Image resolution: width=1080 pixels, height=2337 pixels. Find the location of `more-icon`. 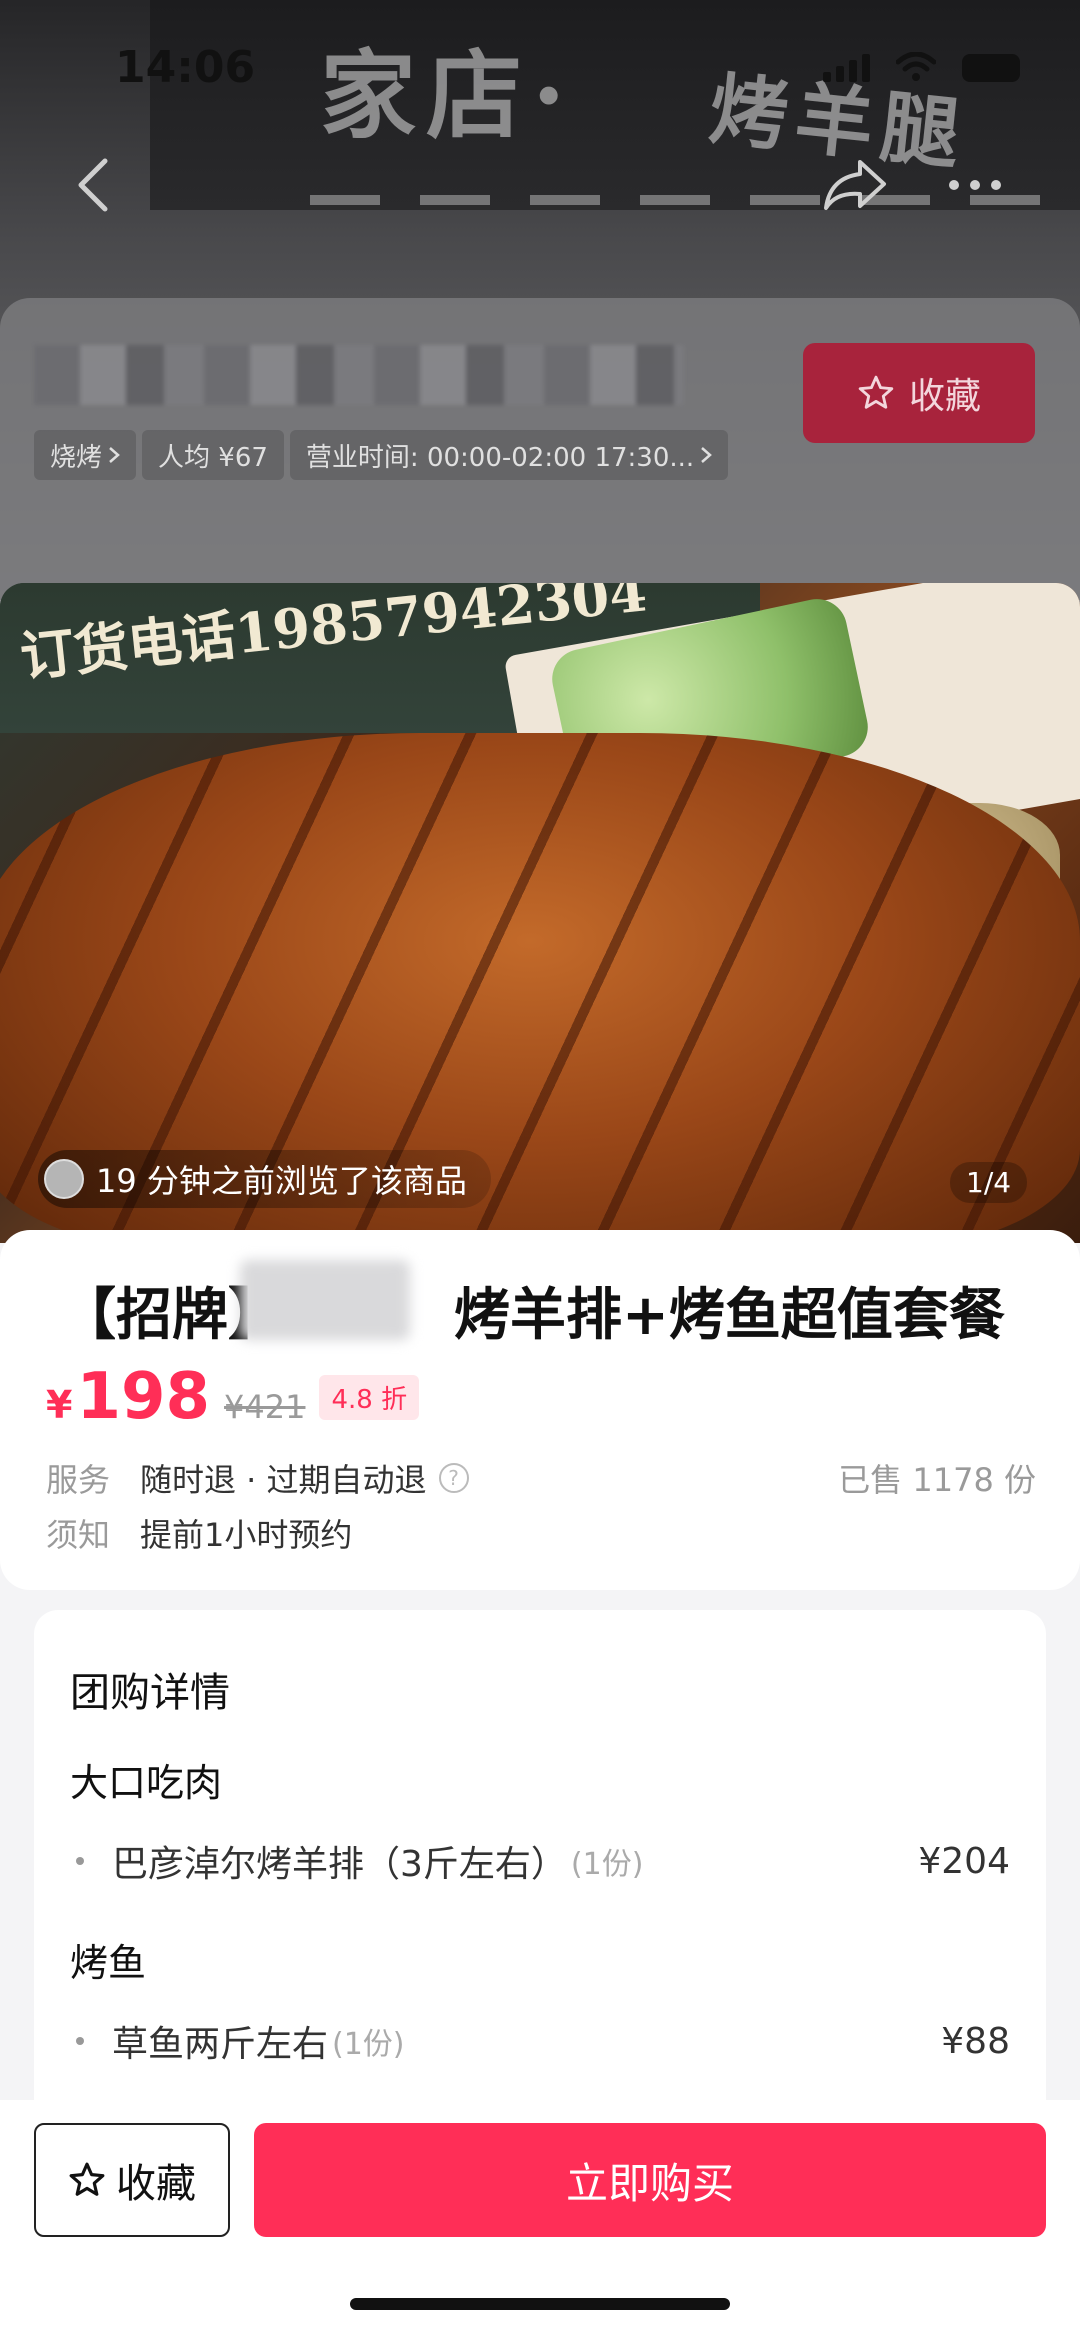

more-icon is located at coordinates (975, 185).